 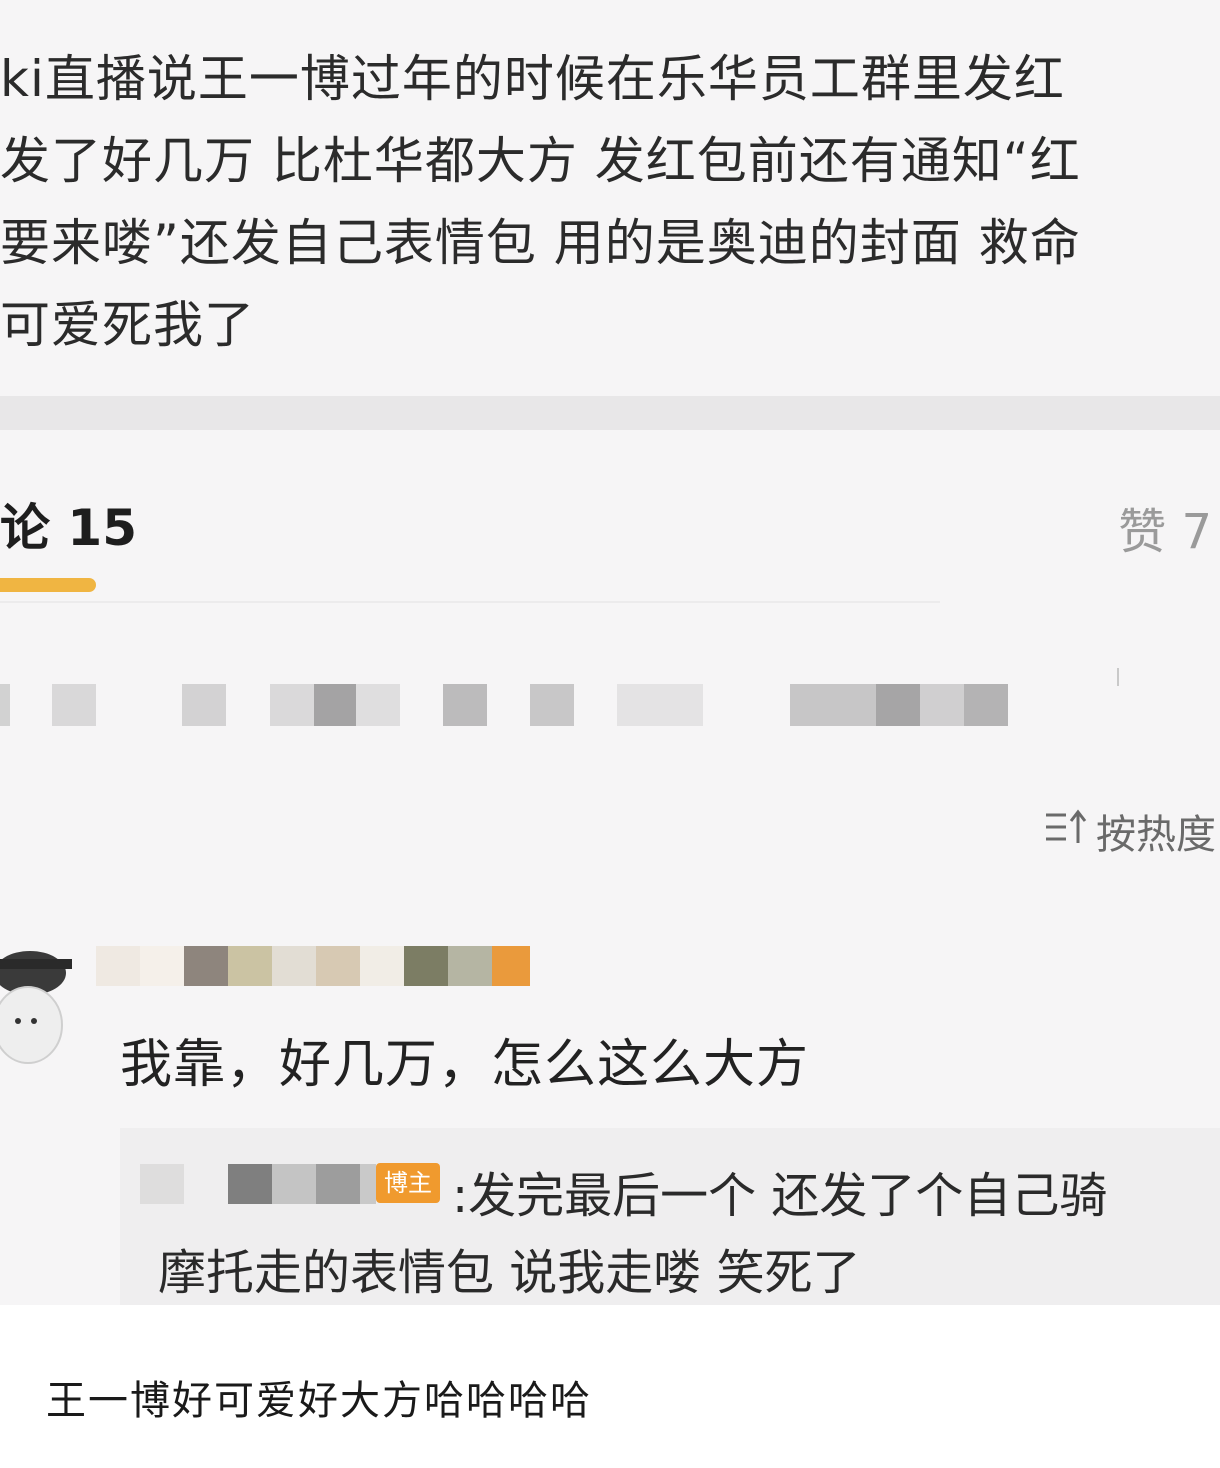 What do you see at coordinates (1156, 835) in the screenshot?
I see `sort-label: 按热度` at bounding box center [1156, 835].